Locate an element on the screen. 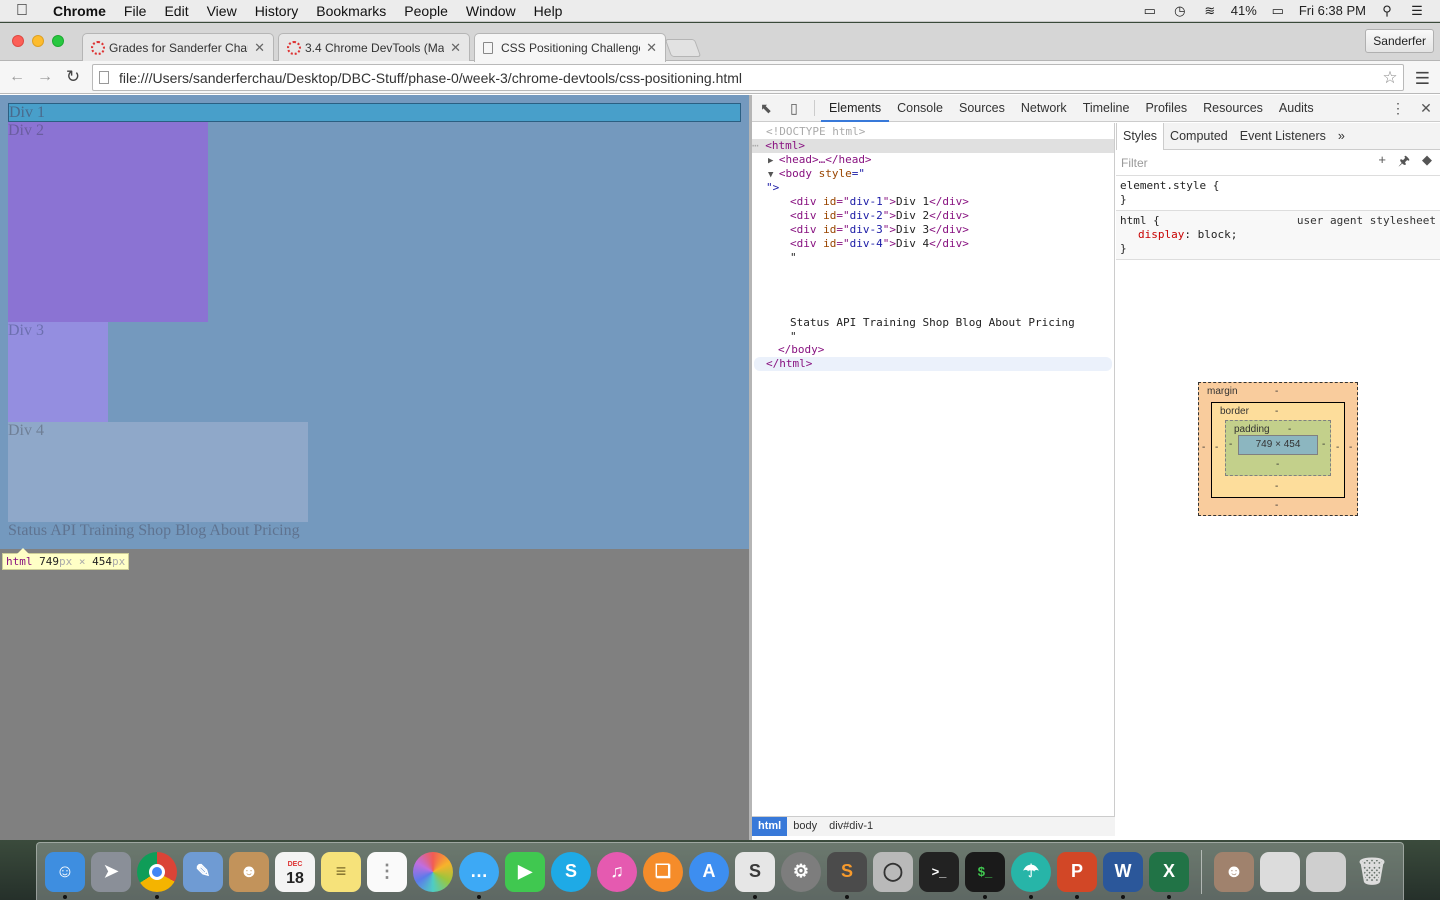 This screenshot has width=1440, height=900. reminders-icon: ⋮ is located at coordinates (387, 871).